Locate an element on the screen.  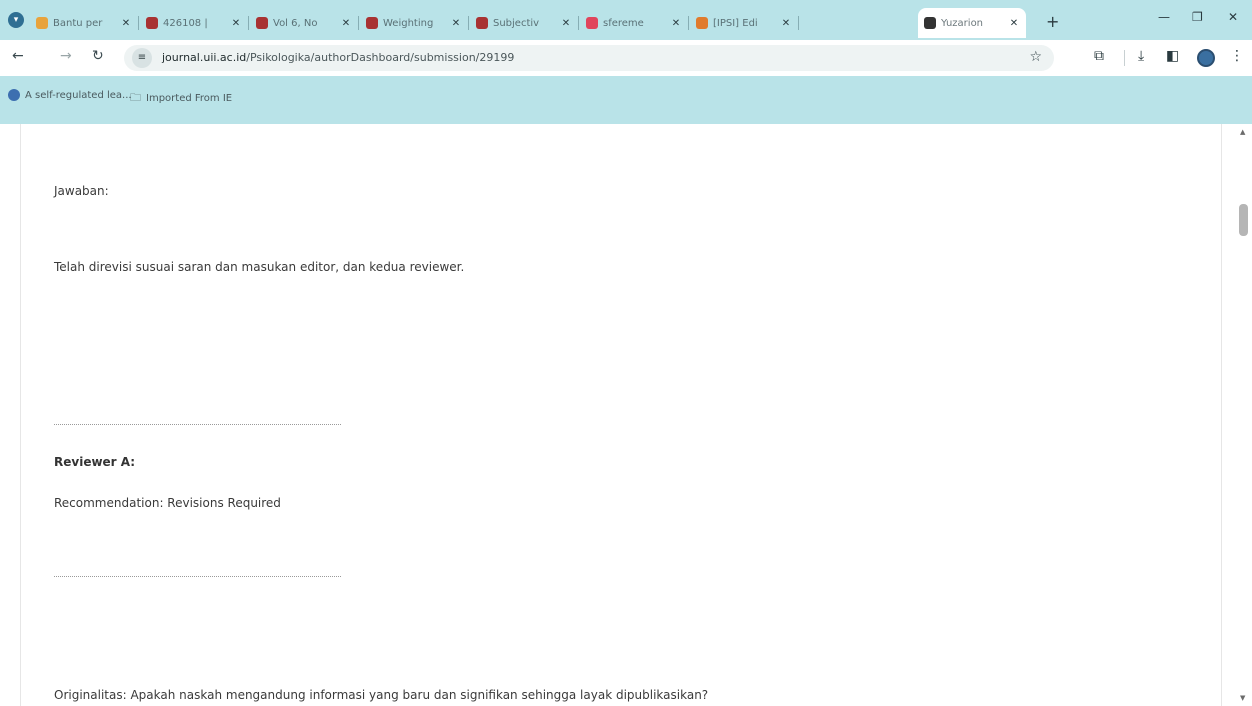
scrollbar-thumb is located at coordinates (1243, 220).